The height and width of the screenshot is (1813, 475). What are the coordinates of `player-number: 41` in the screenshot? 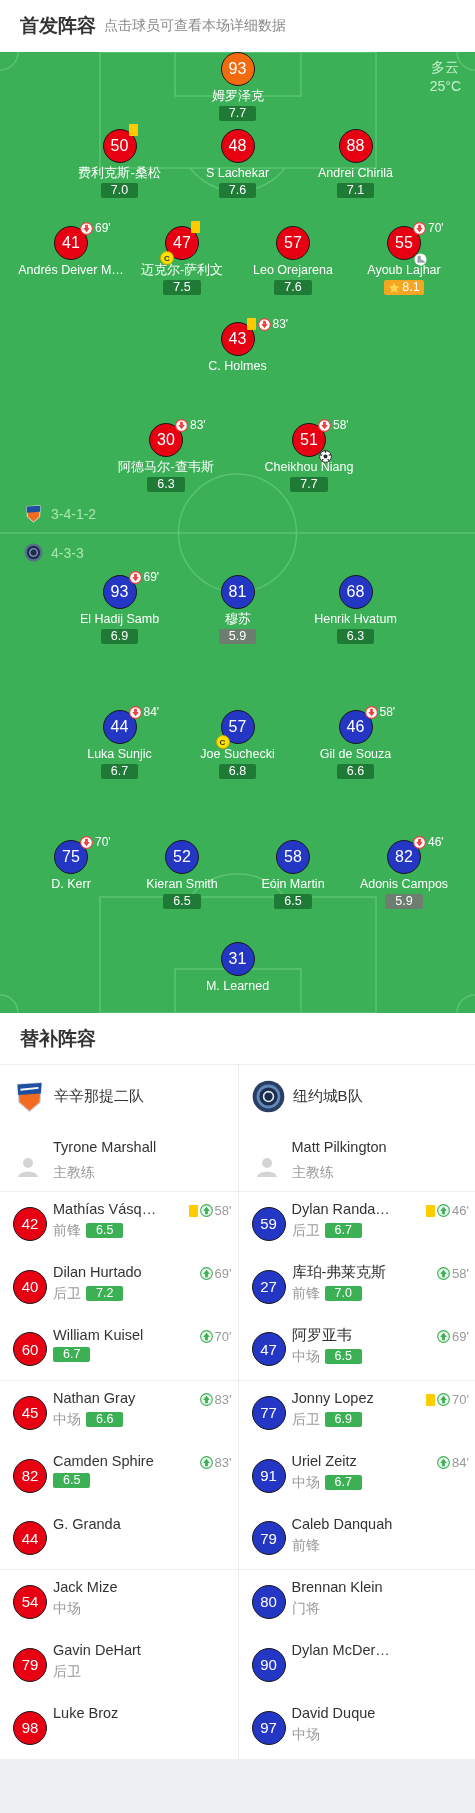 It's located at (71, 243).